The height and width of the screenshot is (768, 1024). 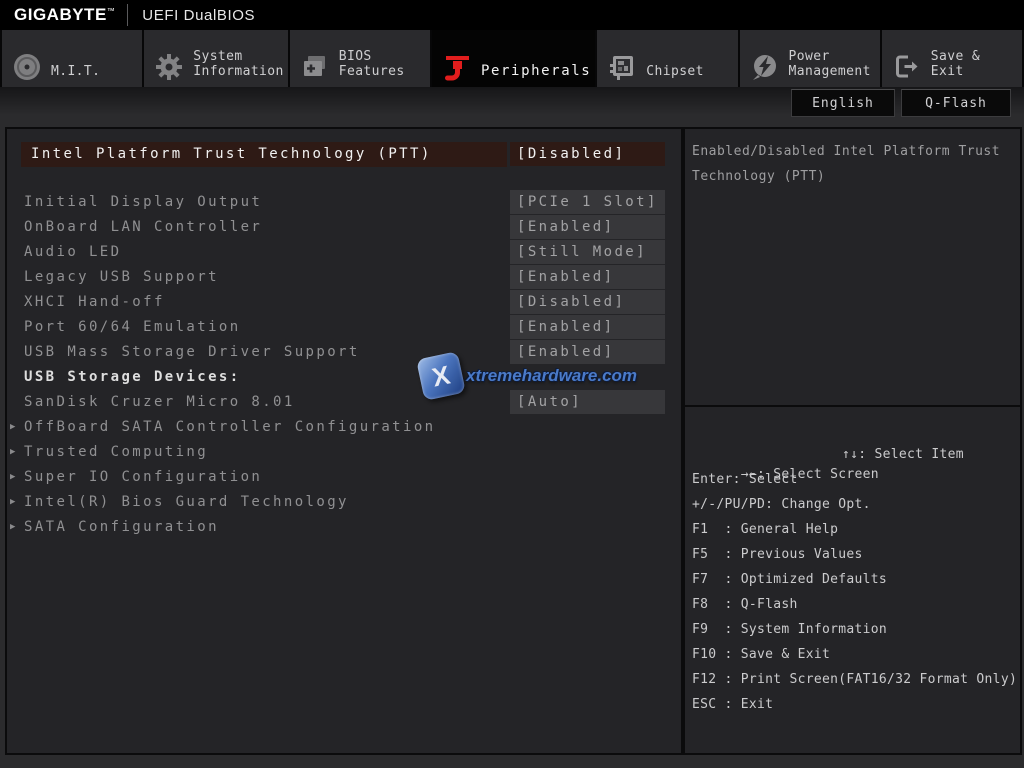 What do you see at coordinates (132, 377) in the screenshot?
I see `setting-label: USB Storage Devices:` at bounding box center [132, 377].